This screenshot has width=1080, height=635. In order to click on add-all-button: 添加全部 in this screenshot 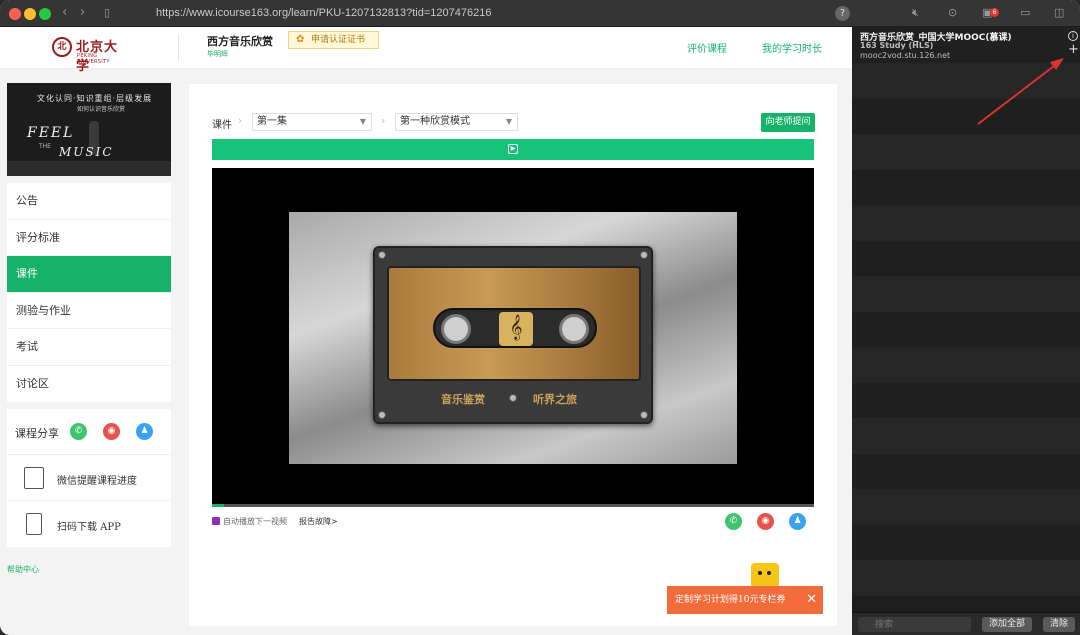, I will do `click(1007, 624)`.